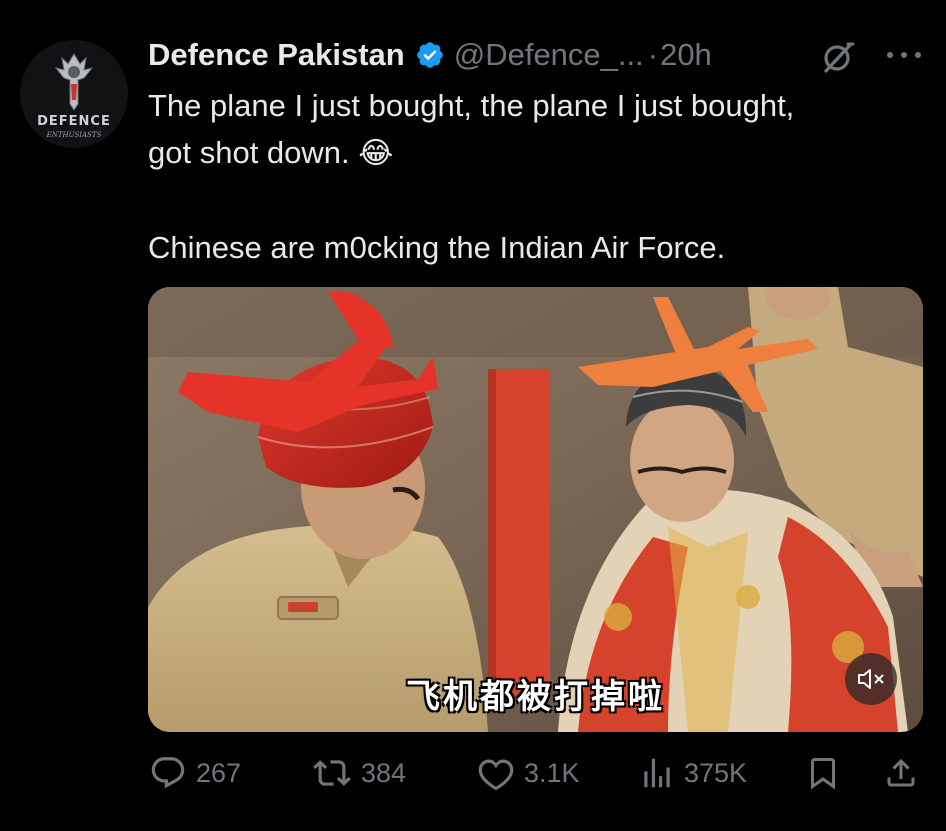  Describe the element at coordinates (686, 55) in the screenshot. I see `timestamp: 20h` at that location.